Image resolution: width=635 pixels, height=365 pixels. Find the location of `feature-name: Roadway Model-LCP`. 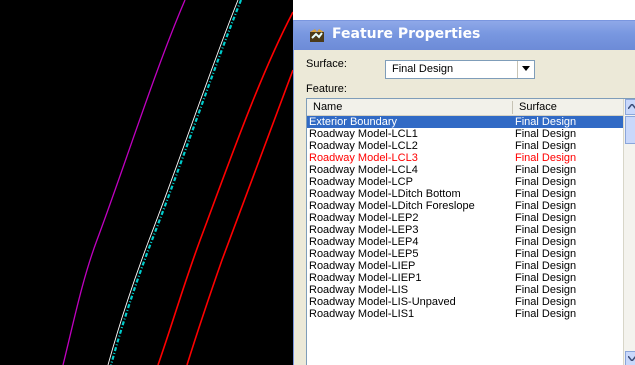

feature-name: Roadway Model-LCP is located at coordinates (361, 182).